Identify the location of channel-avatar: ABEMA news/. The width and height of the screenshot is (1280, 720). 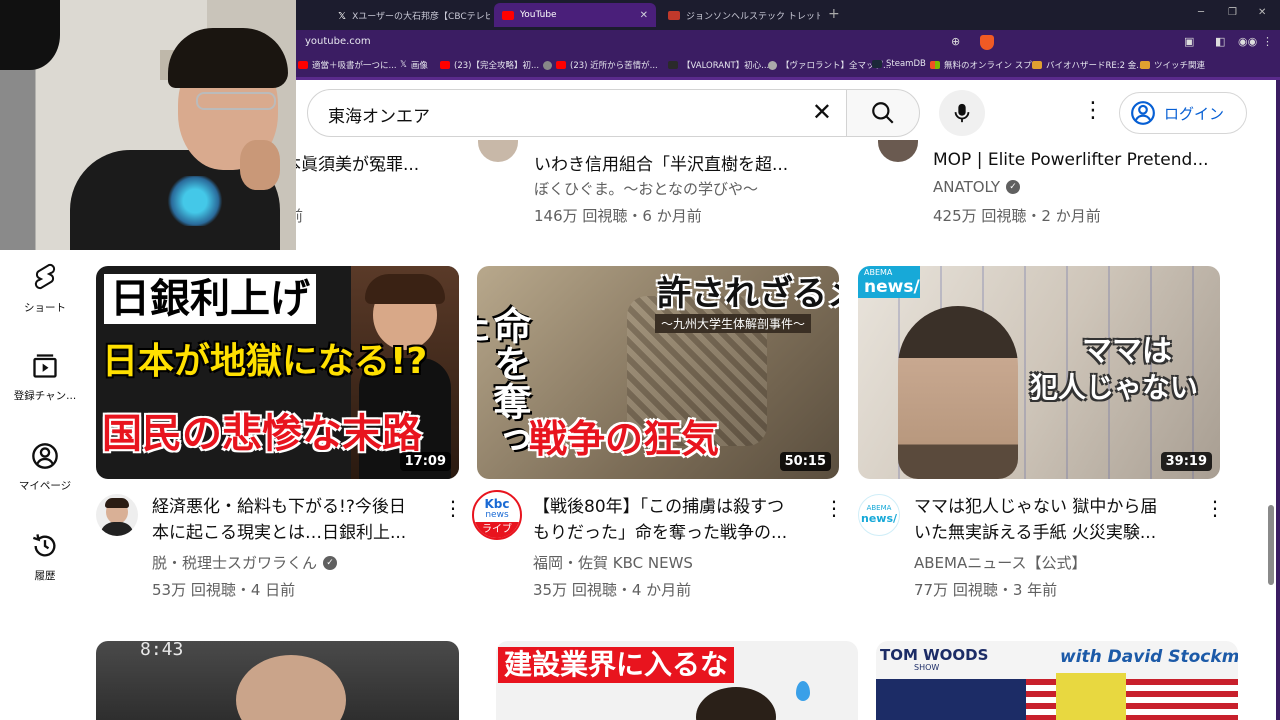
(879, 515).